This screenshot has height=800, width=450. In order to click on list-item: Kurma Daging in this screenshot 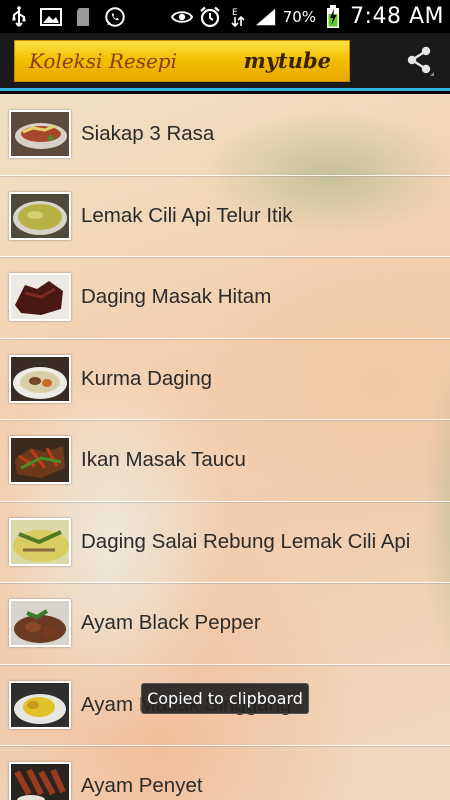, I will do `click(225, 380)`.